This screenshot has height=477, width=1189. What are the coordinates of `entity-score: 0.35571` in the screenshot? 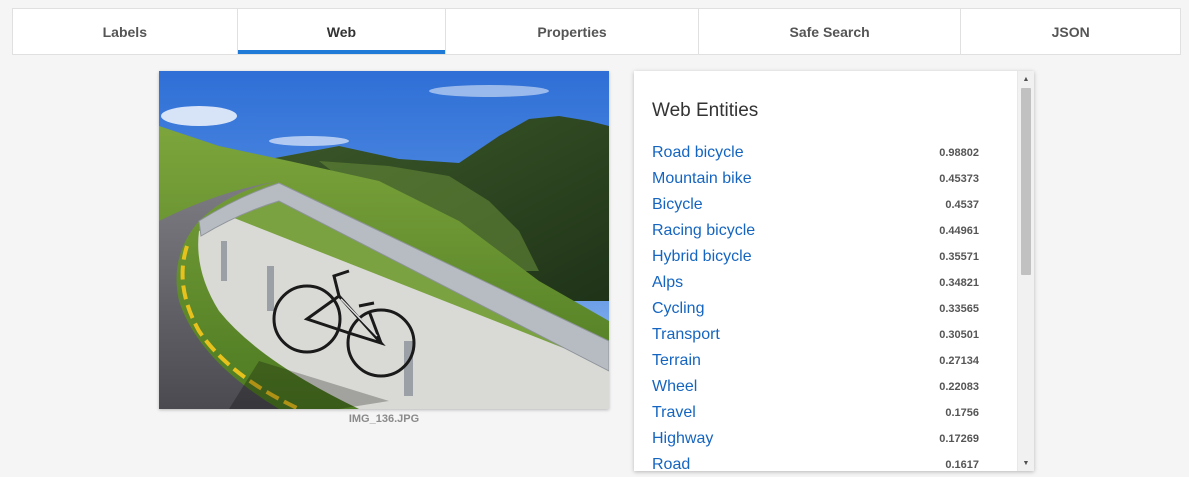 It's located at (959, 257).